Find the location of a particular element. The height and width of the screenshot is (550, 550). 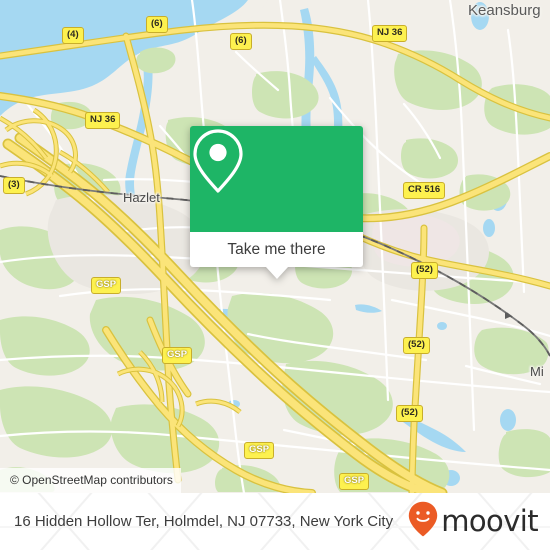

moovit-smiley-pin-icon is located at coordinates (423, 521).